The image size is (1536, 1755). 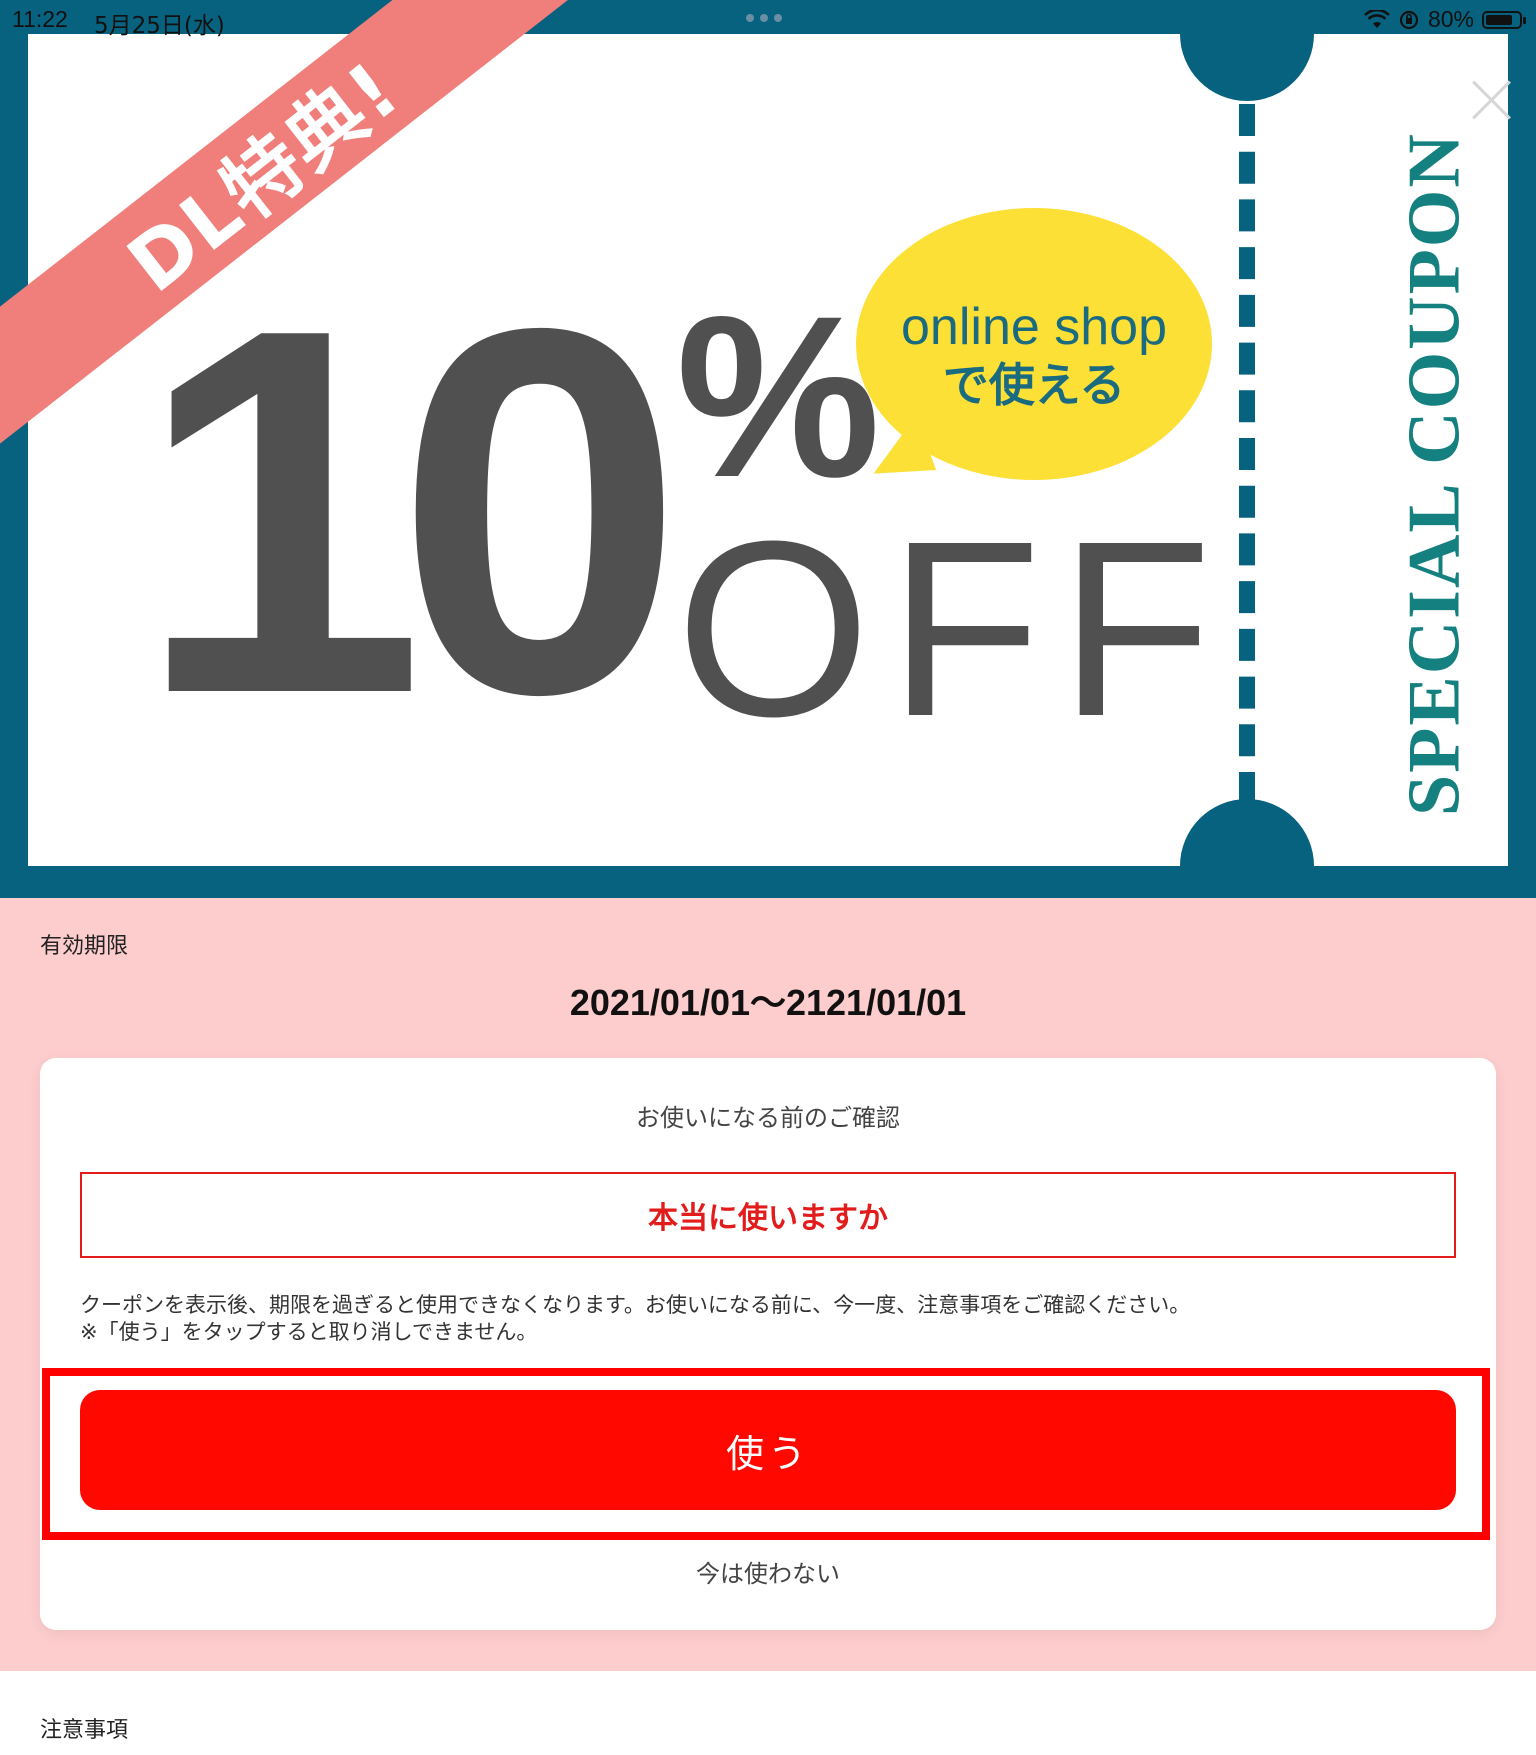 I want to click on usage-notice-line2: ※「使う」をタップすると取り消しできません。, so click(x=309, y=1332).